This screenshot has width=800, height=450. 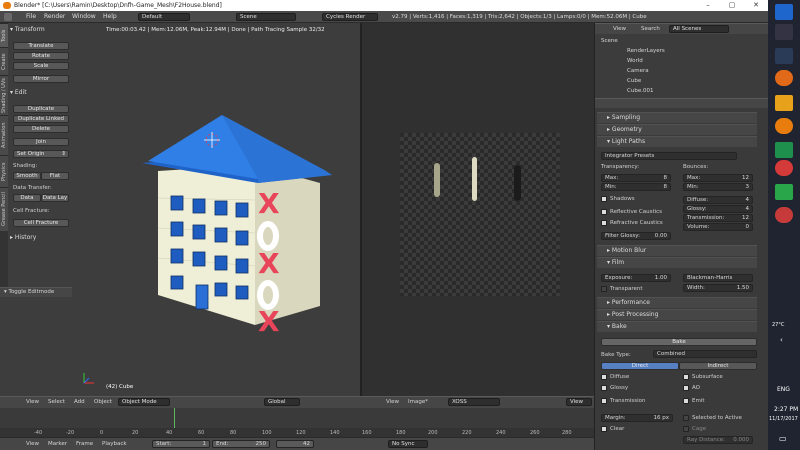 I want to click on duplicate-button: Duplicate, so click(x=41, y=109).